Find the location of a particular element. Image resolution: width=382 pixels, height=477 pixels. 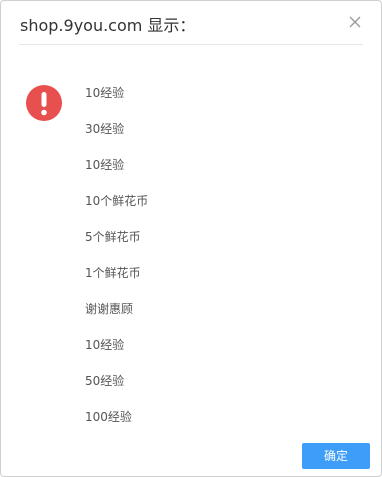

message-line: 5个鲜花币 is located at coordinates (113, 237).